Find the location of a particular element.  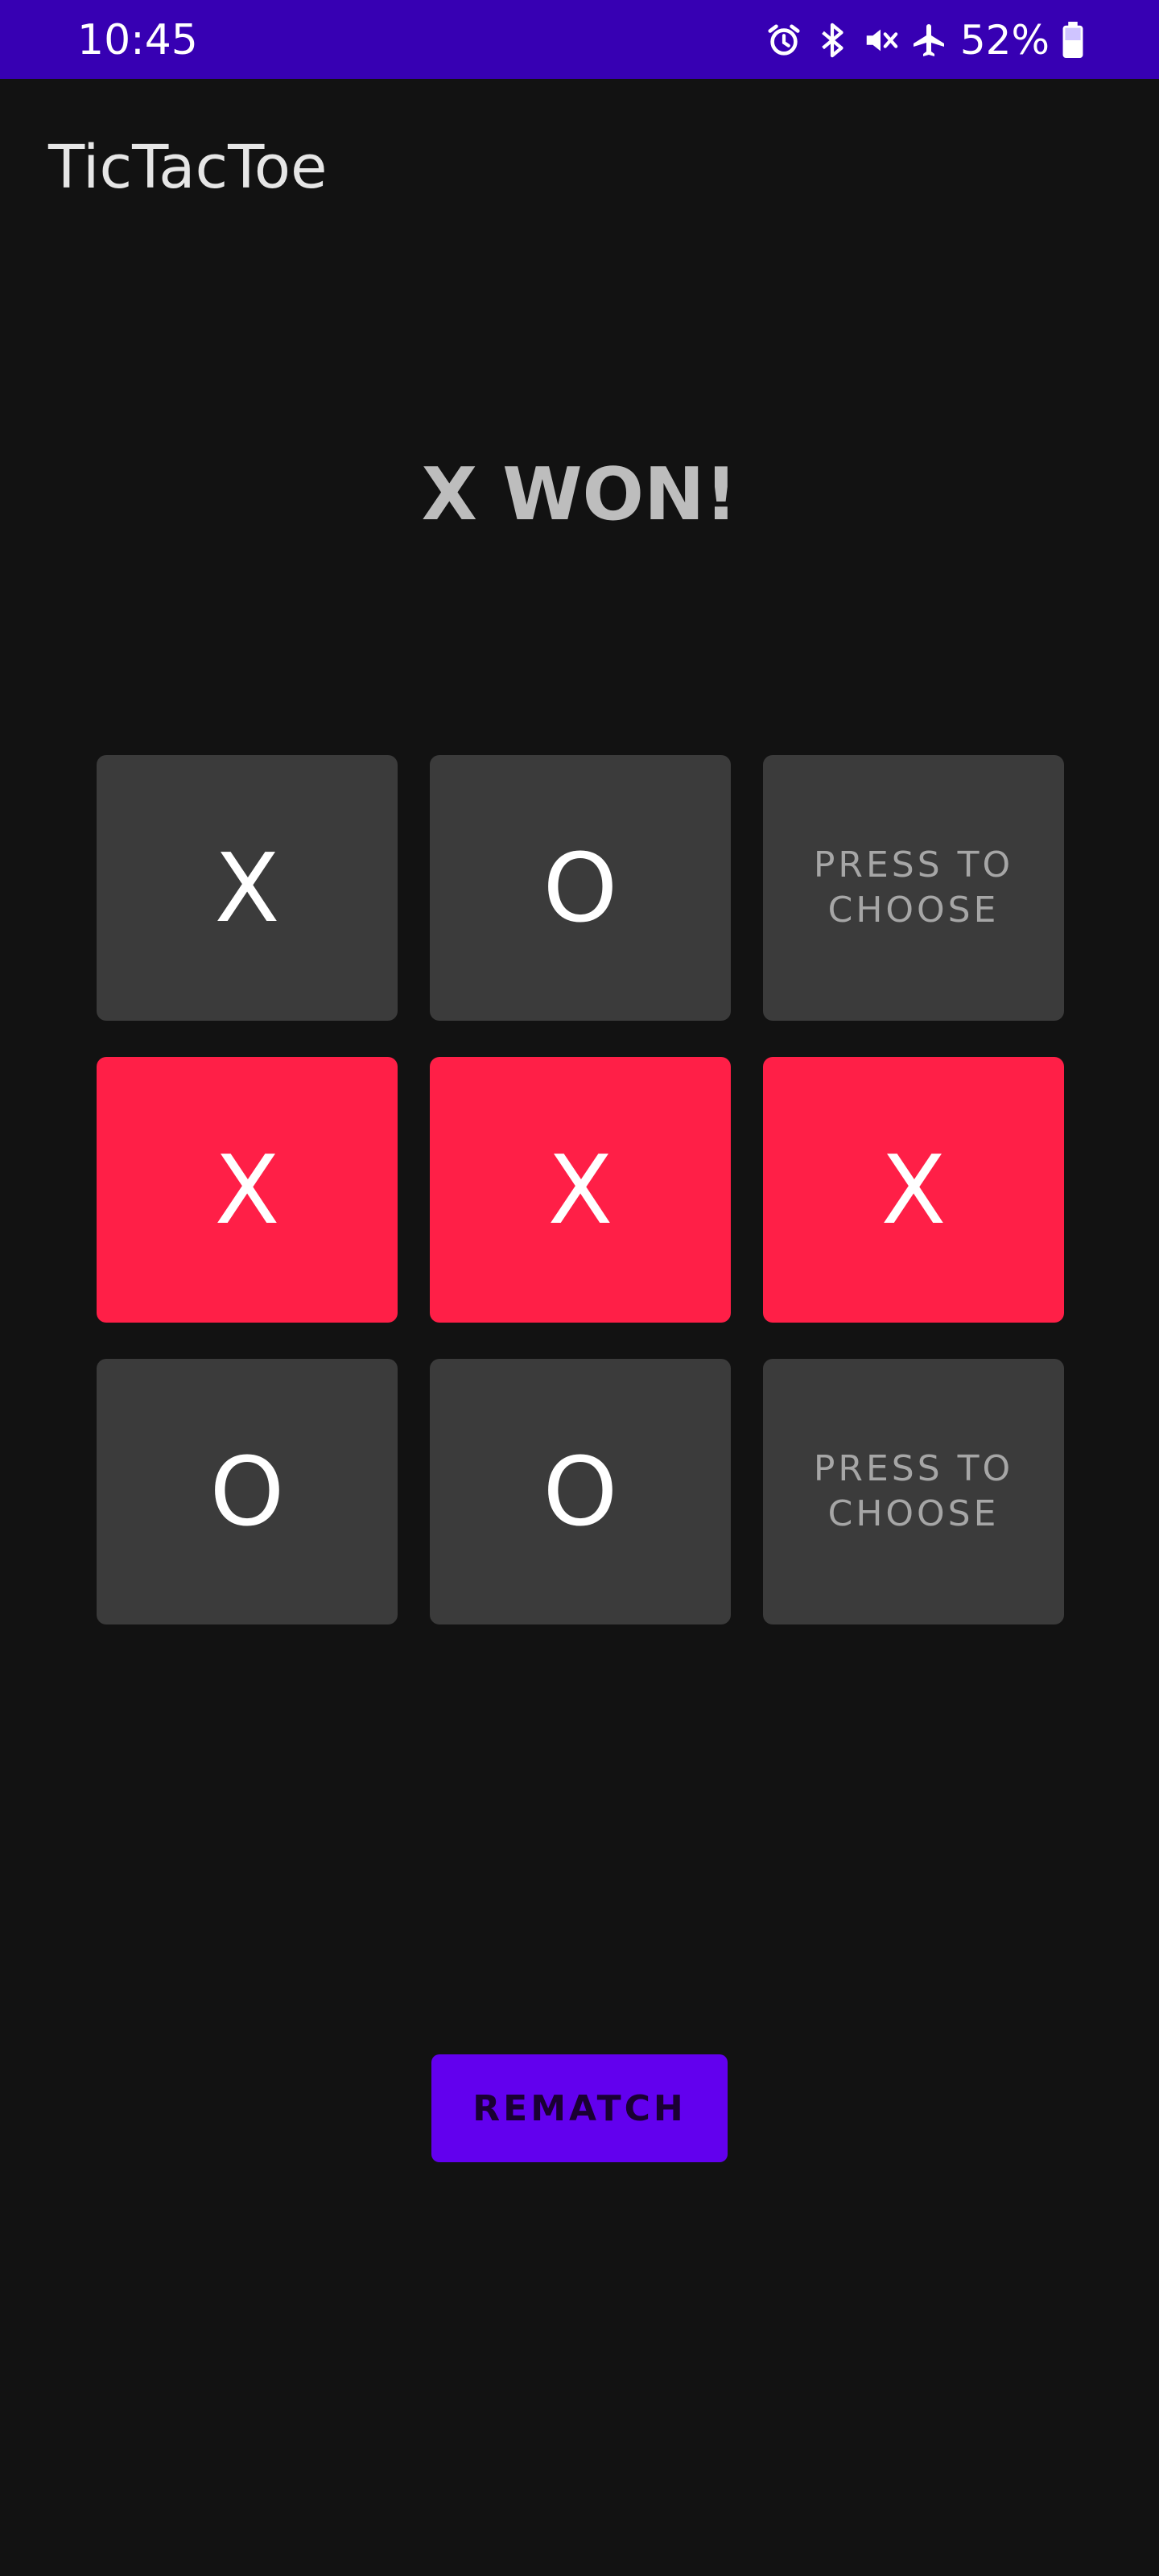

status-icons: 52% is located at coordinates (925, 40).